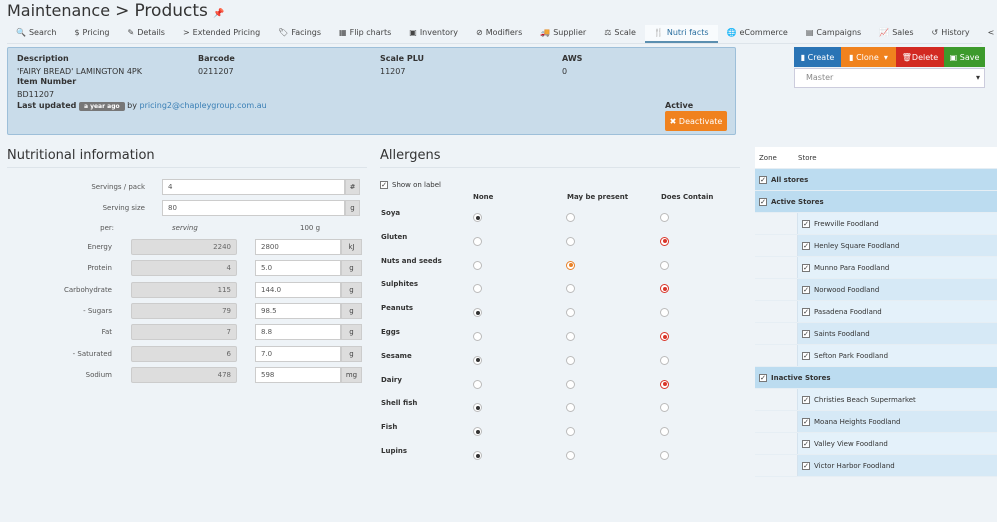  I want to click on updated-by-link: pricing2@chapleygroup.com.au, so click(203, 105).